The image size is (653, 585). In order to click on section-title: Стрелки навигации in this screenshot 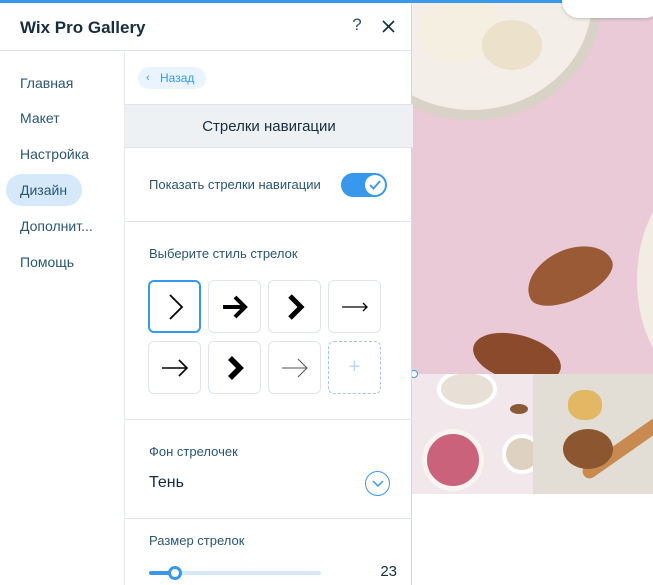, I will do `click(269, 126)`.